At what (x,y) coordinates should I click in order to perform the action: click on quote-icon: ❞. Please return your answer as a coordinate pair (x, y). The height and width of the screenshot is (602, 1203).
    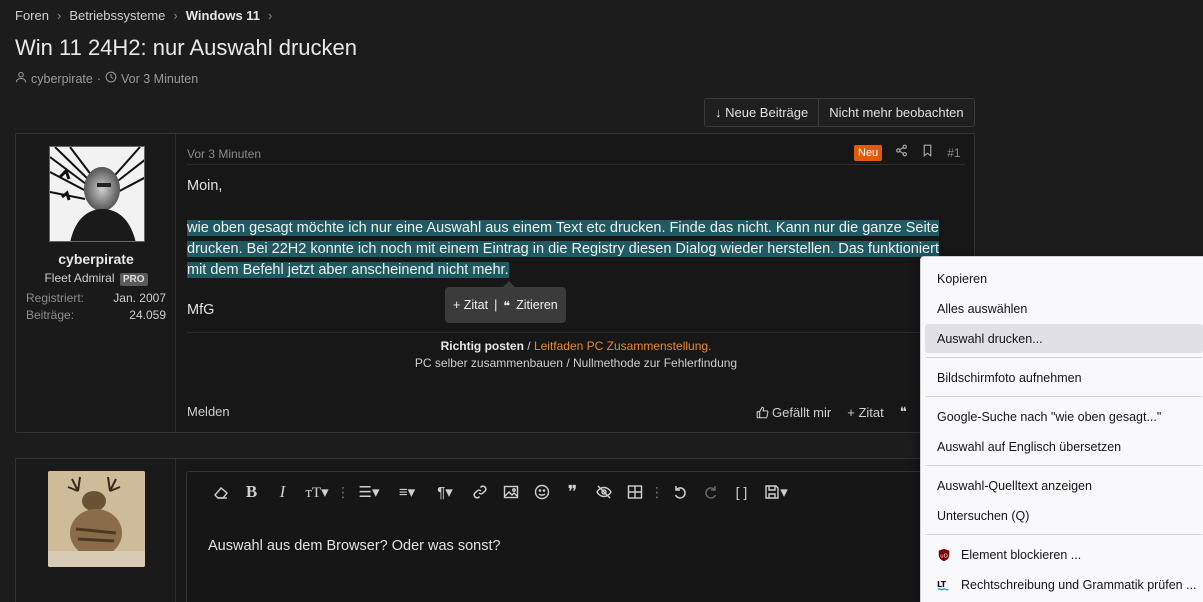
    Looking at the image, I should click on (572, 492).